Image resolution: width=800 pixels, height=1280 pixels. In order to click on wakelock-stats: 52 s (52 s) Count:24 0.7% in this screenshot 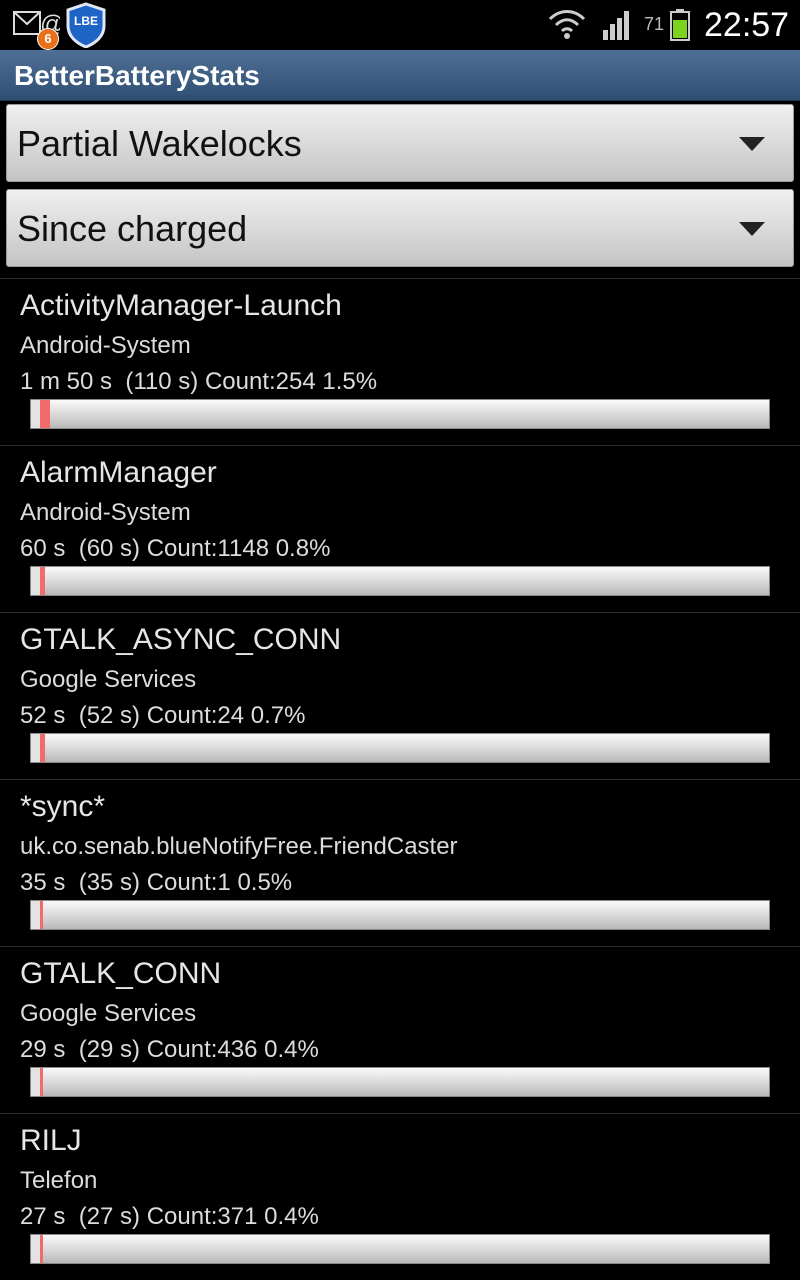, I will do `click(163, 715)`.